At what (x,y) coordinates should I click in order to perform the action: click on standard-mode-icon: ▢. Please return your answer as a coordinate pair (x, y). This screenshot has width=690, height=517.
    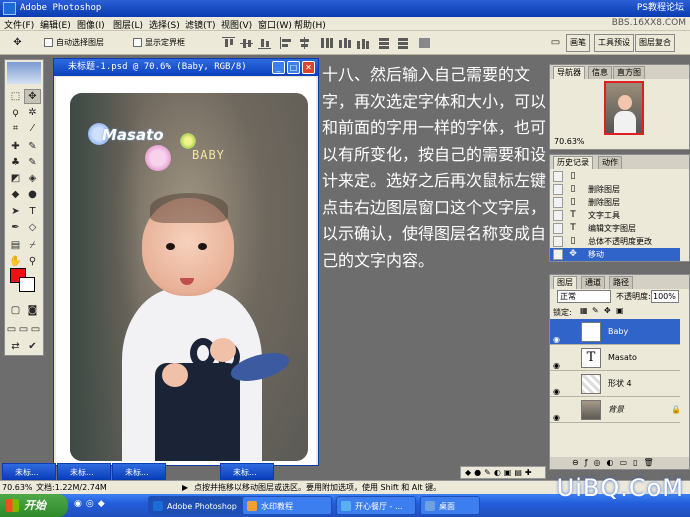
    Looking at the image, I should click on (15, 310).